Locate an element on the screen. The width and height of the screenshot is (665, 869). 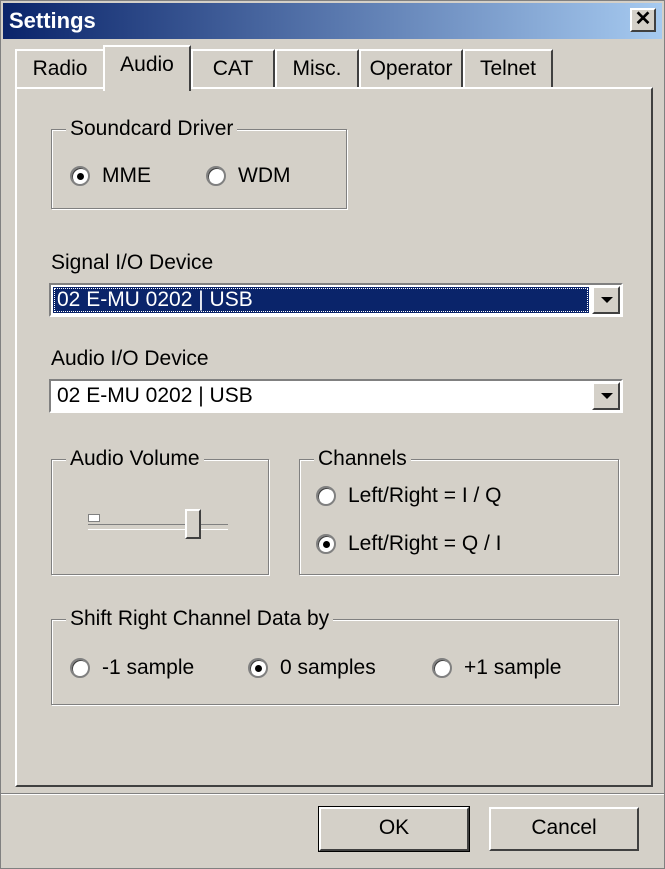
slider-tick is located at coordinates (94, 518).